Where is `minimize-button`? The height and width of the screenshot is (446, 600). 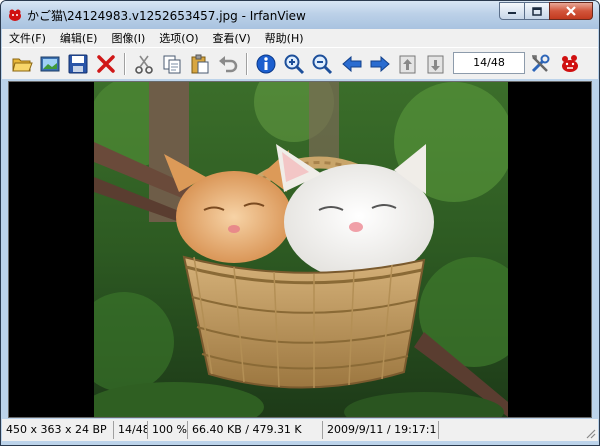
minimize-button is located at coordinates (512, 11).